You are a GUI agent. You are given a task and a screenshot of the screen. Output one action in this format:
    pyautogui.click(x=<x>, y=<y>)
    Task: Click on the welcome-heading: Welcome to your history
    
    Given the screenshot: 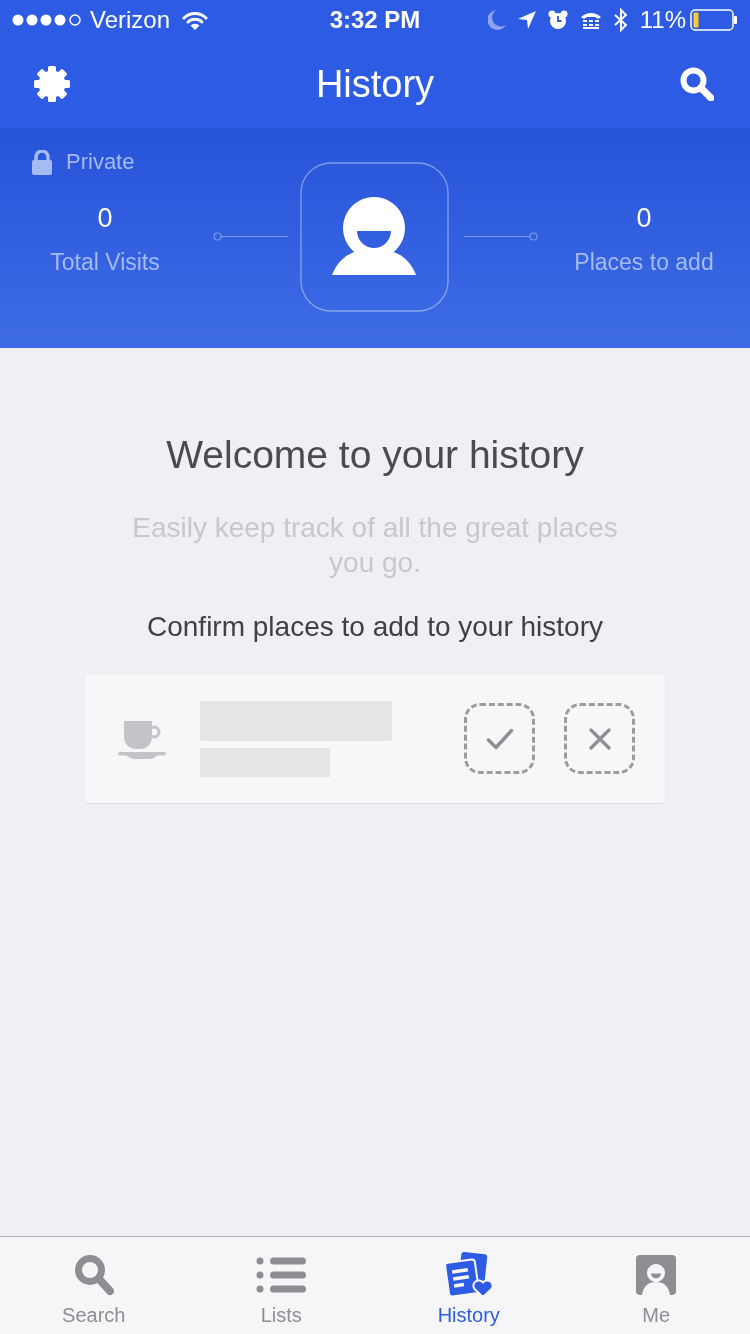 What is the action you would take?
    pyautogui.click(x=375, y=455)
    